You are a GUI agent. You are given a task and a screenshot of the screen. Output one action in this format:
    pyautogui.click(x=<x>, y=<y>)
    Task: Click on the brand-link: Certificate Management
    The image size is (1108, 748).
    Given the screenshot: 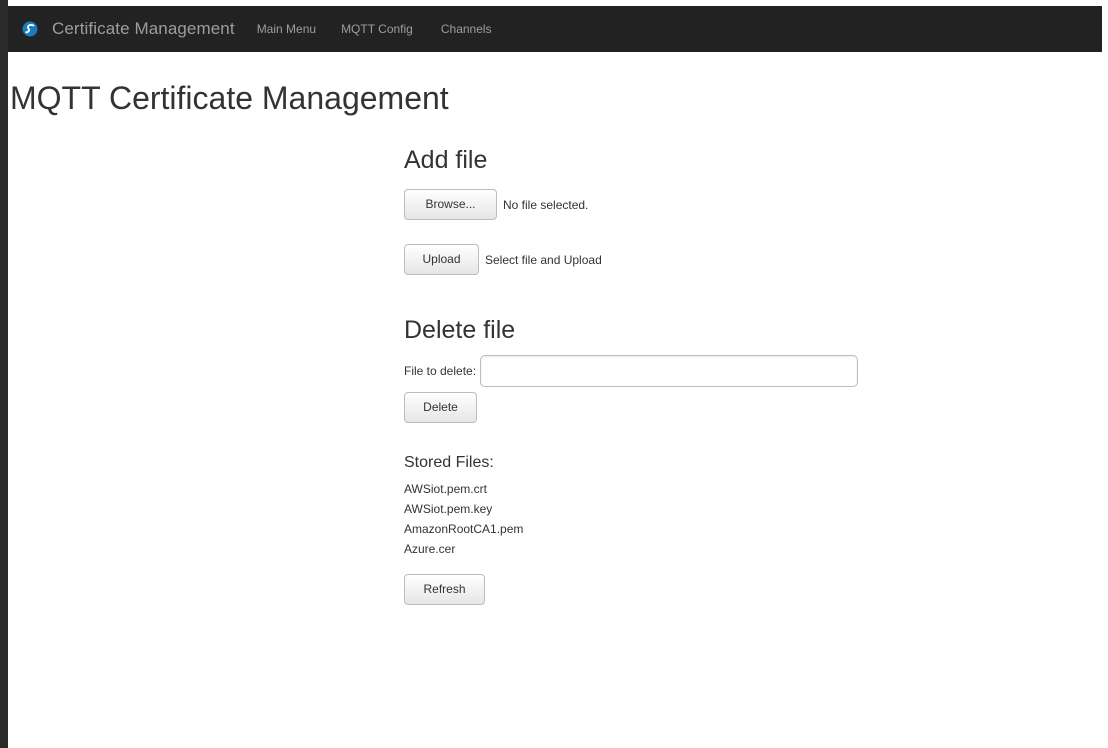 What is the action you would take?
    pyautogui.click(x=128, y=29)
    